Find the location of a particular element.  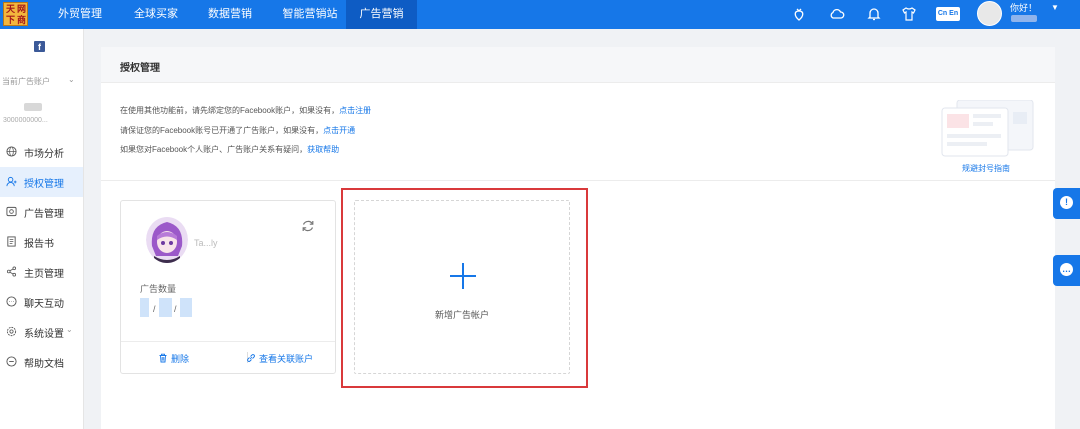

delete-label: 删除 is located at coordinates (180, 359).